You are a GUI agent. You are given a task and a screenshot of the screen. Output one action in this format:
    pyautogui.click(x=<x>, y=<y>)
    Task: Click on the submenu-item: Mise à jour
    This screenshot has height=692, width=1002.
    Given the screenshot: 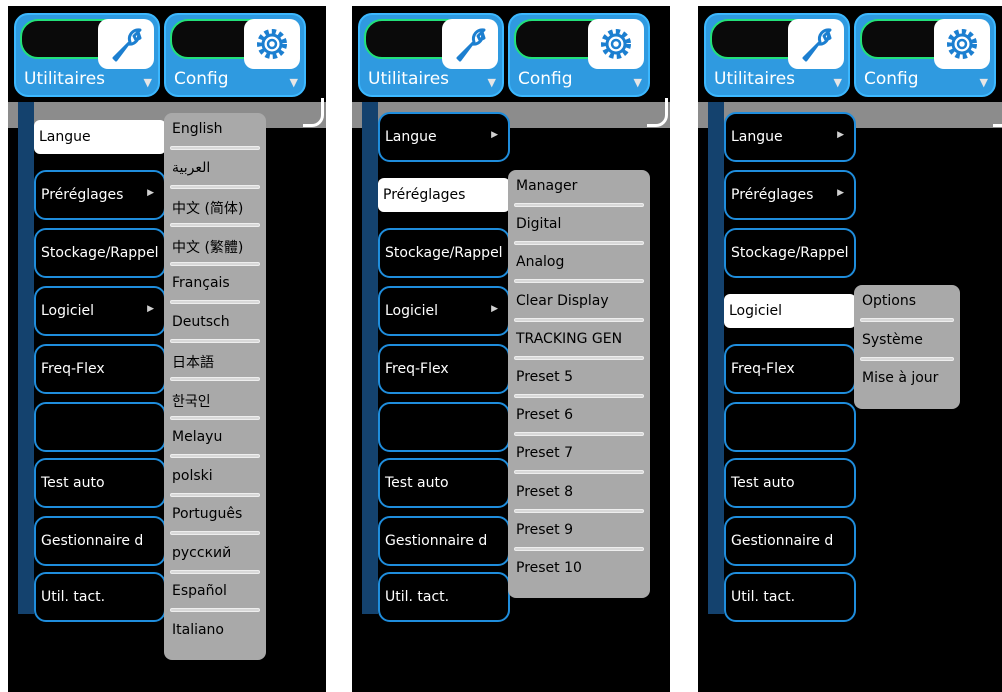 What is the action you would take?
    pyautogui.click(x=900, y=378)
    